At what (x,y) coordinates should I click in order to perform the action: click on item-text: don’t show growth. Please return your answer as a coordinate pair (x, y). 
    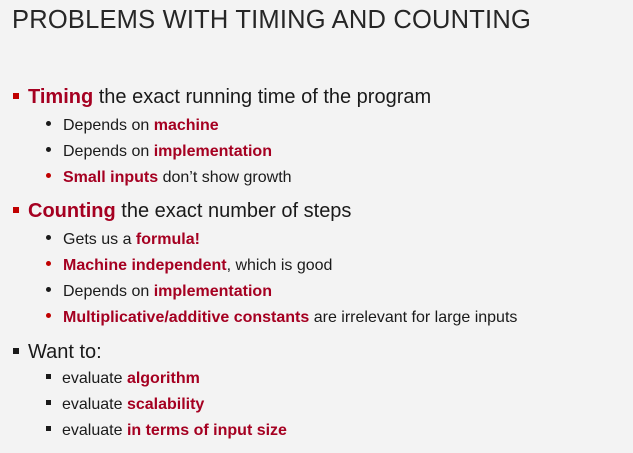
    Looking at the image, I should click on (225, 177).